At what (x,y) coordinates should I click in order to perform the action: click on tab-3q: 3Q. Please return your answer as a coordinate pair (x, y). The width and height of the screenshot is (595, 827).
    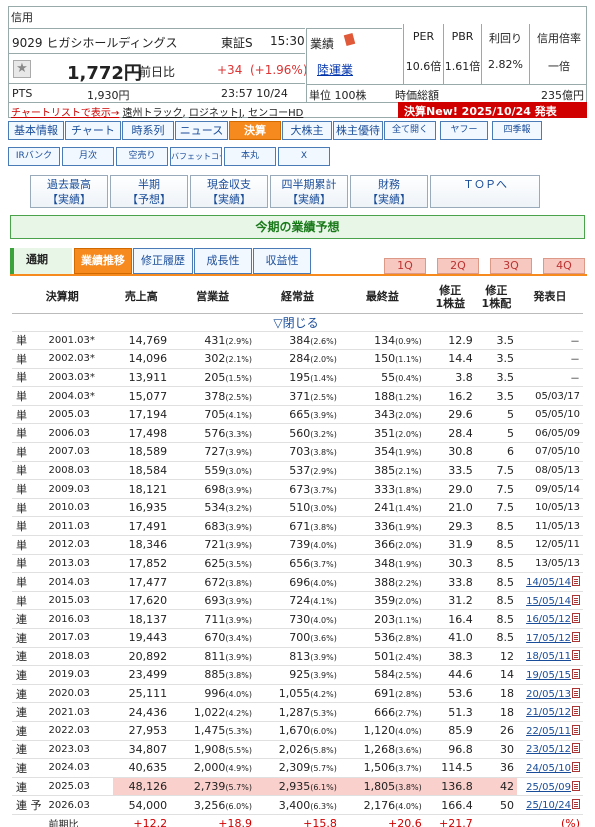
    Looking at the image, I should click on (511, 266).